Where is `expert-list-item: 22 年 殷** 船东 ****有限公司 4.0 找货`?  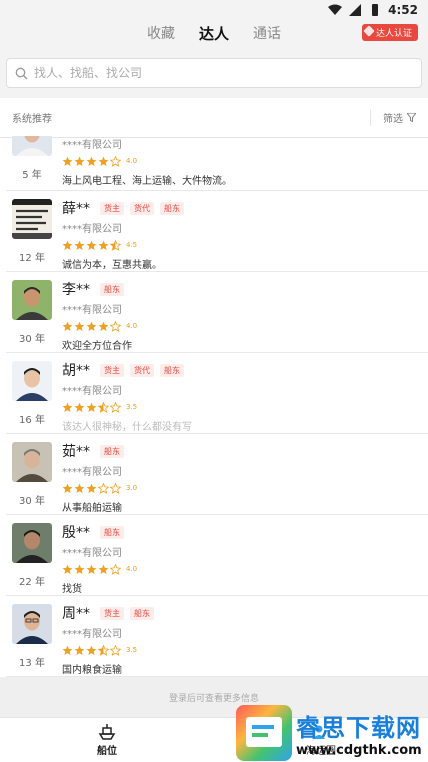
expert-list-item: 22 年 殷** 船东 ****有限公司 4.0 找货 is located at coordinates (217, 555).